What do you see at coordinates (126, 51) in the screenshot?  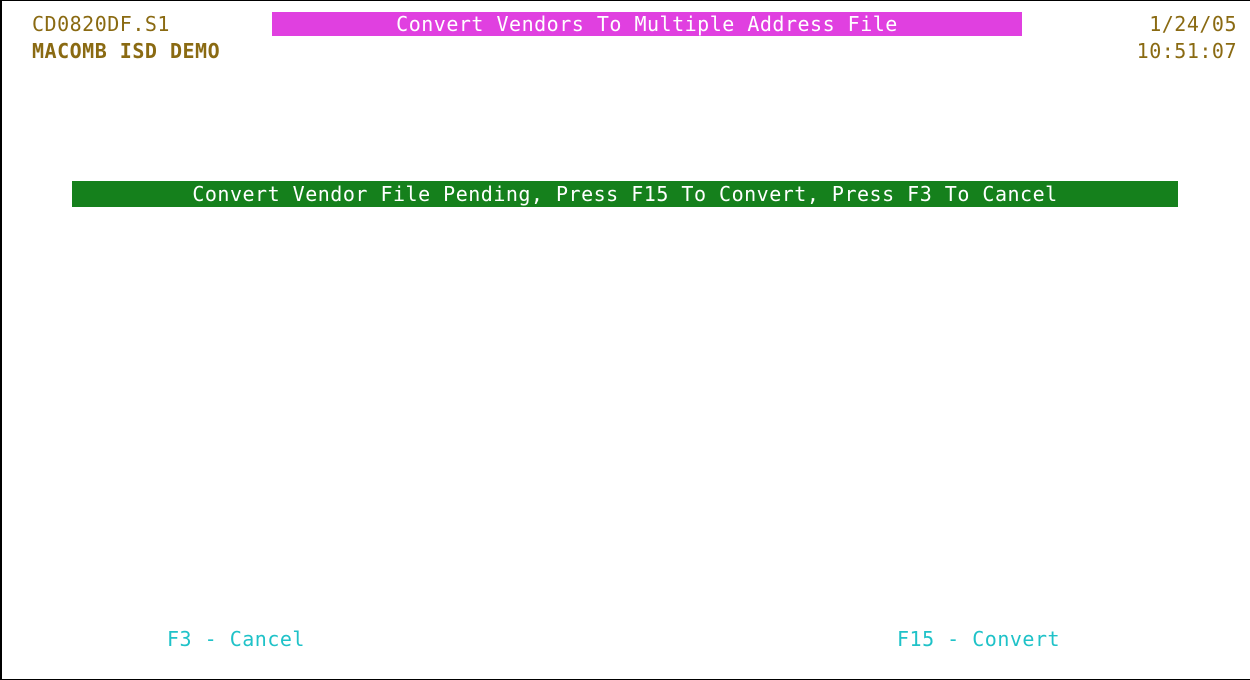 I see `organization-name: MACOMB ISD DEMO` at bounding box center [126, 51].